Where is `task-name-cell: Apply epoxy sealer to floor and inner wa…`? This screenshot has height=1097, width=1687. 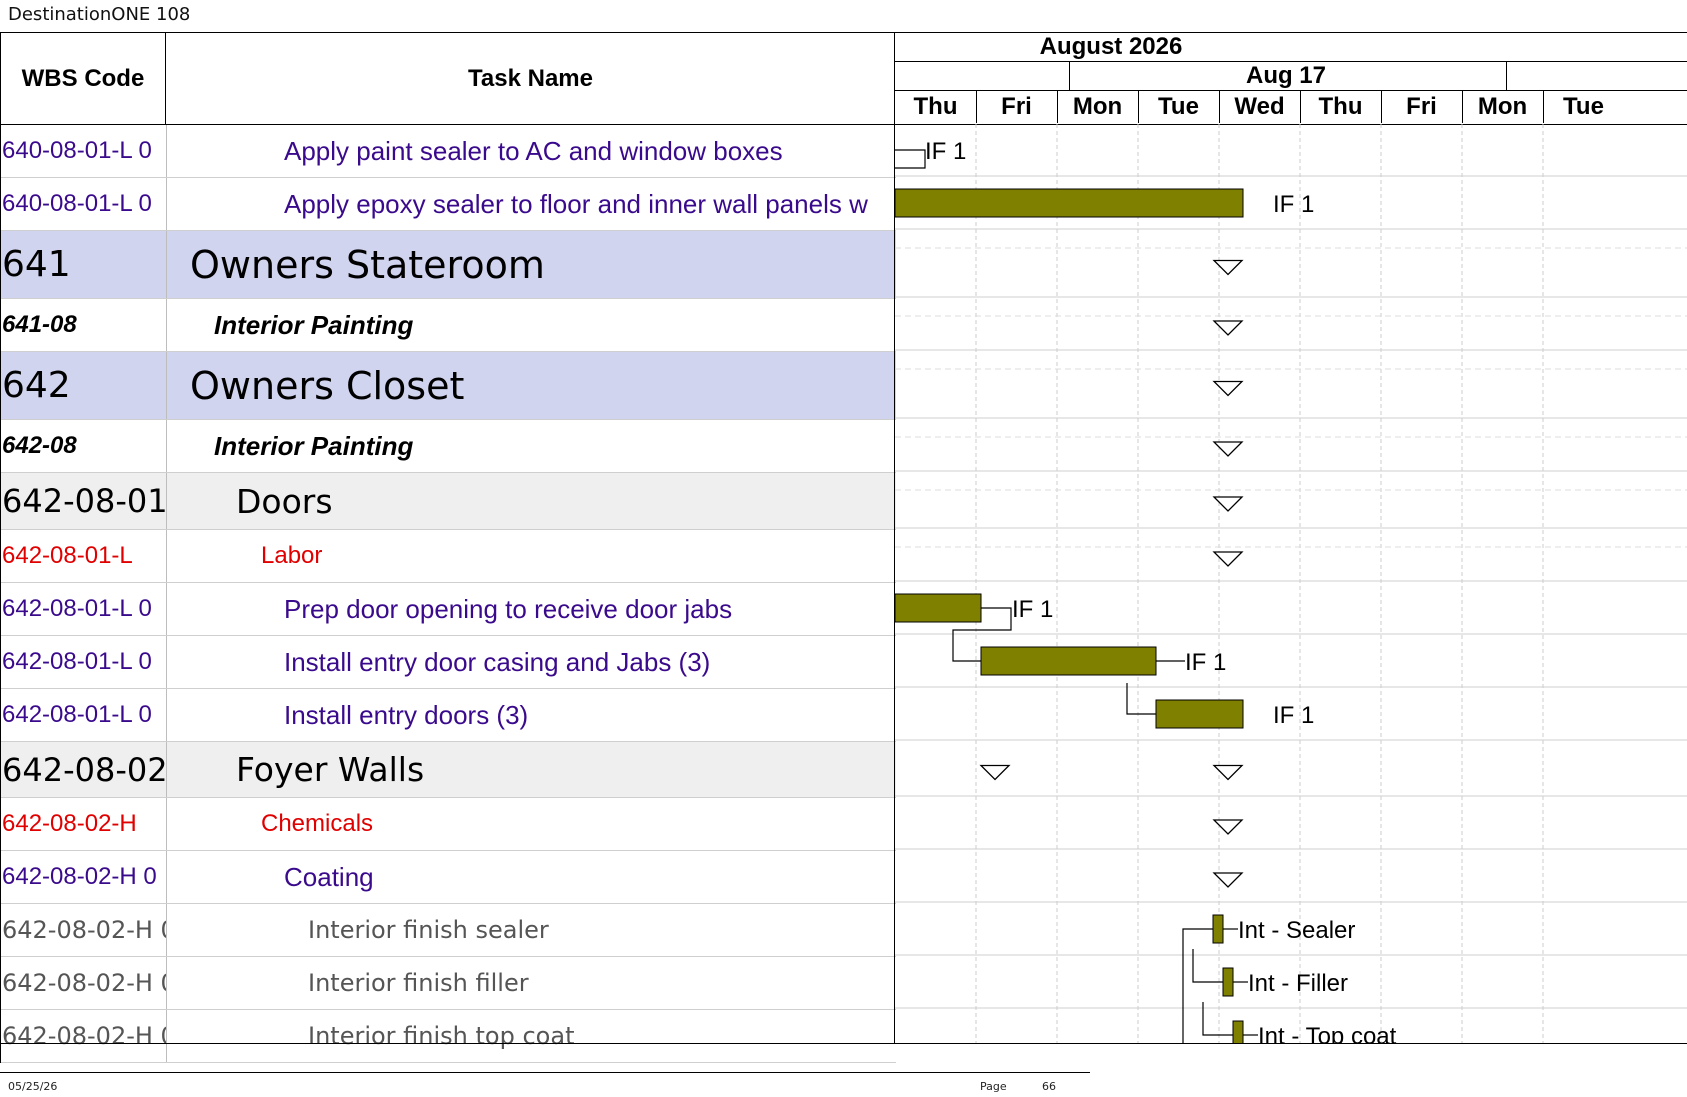
task-name-cell: Apply epoxy sealer to floor and inner wa… is located at coordinates (531, 204).